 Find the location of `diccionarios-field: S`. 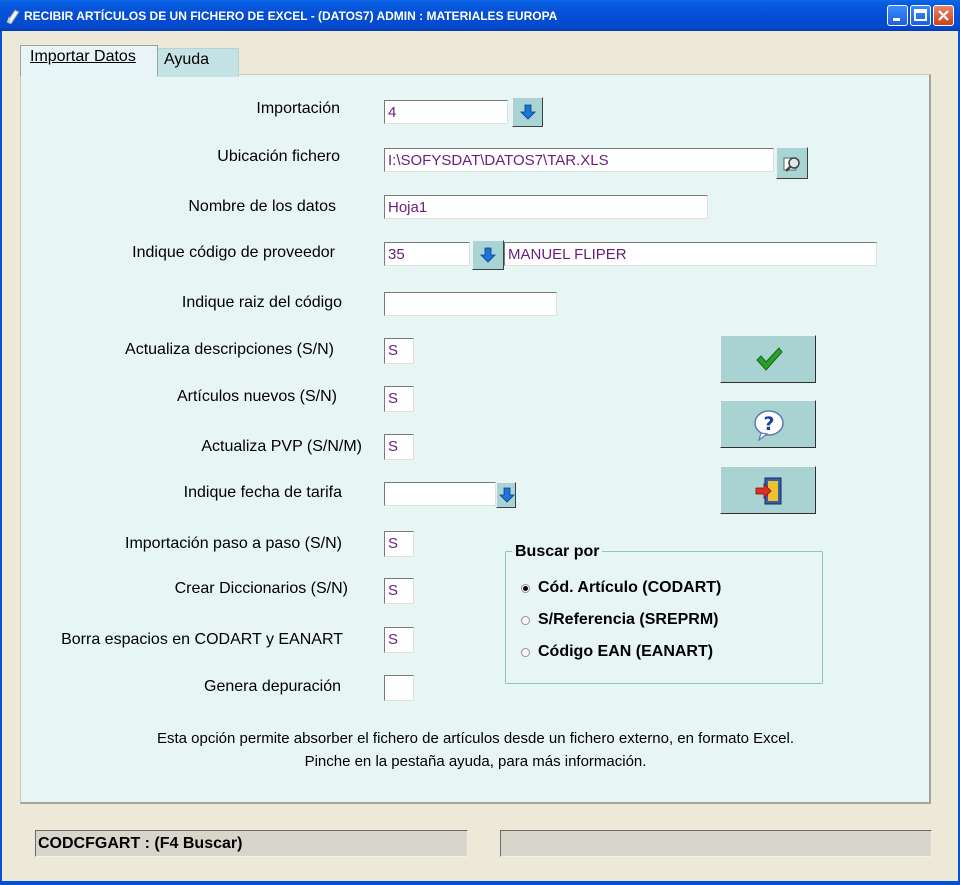

diccionarios-field: S is located at coordinates (399, 591).